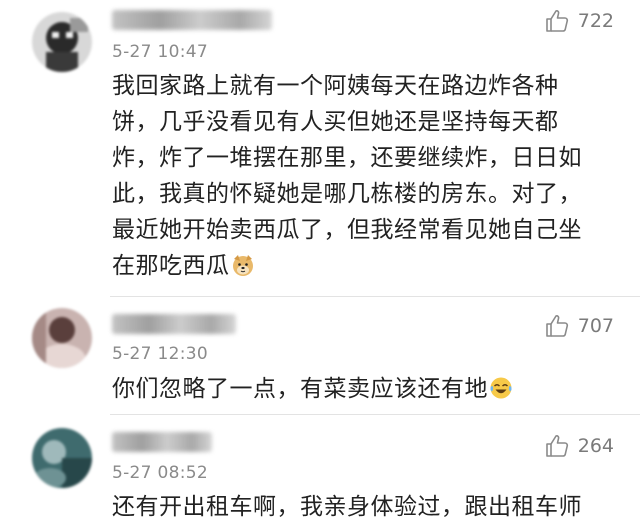  I want to click on like-button: 264, so click(579, 446).